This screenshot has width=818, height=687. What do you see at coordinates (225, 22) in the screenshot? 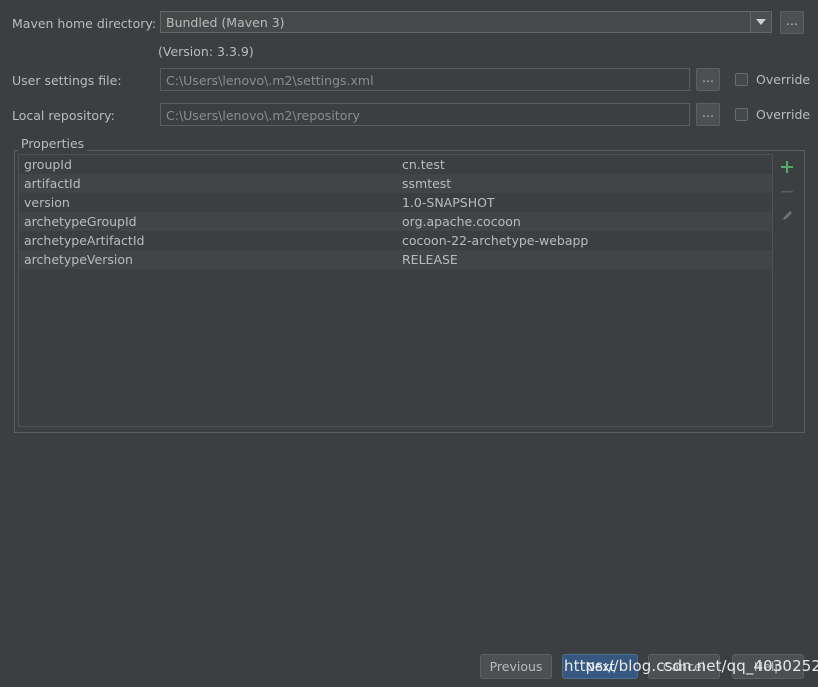
I see `maven-home-value: Bundled (Maven 3)` at bounding box center [225, 22].